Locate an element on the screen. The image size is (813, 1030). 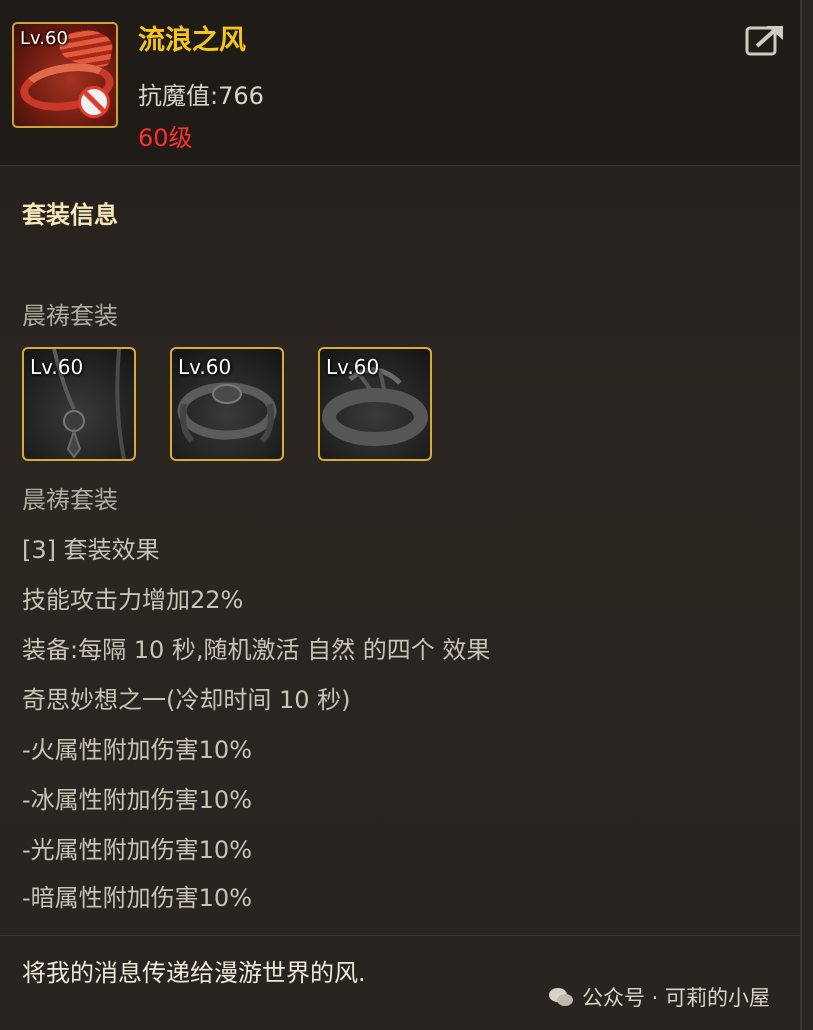
watermark-text: 公众号 · 可莉的小屋 is located at coordinates (676, 998).